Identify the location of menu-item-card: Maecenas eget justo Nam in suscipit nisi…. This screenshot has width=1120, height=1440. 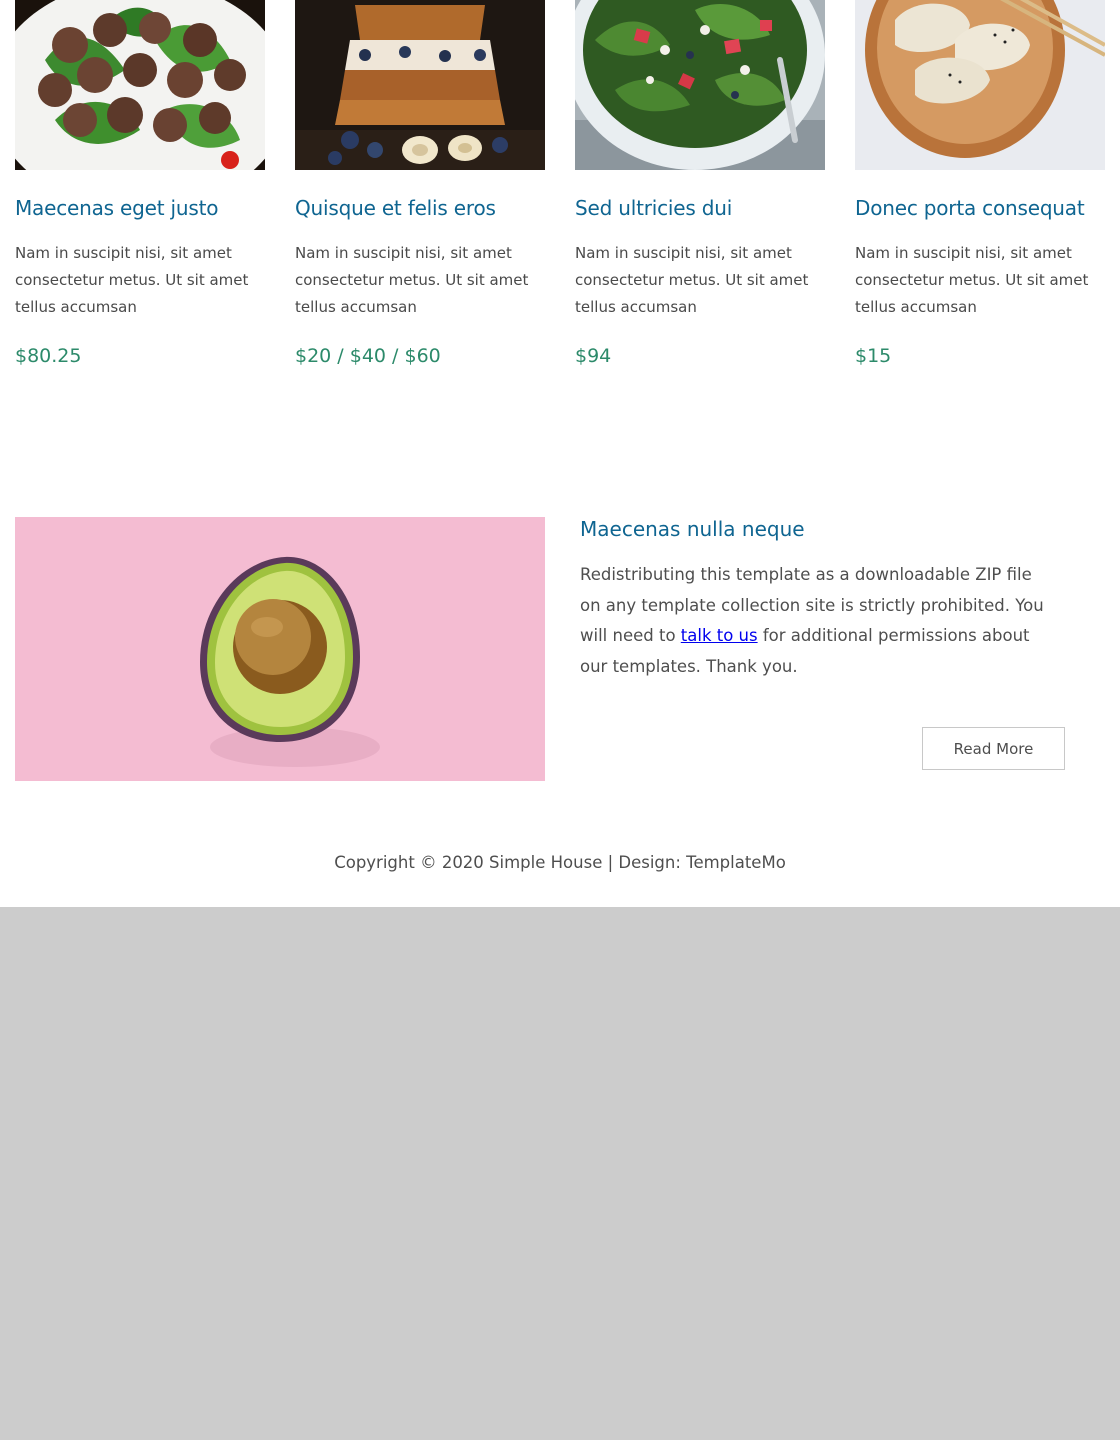
(140, 183).